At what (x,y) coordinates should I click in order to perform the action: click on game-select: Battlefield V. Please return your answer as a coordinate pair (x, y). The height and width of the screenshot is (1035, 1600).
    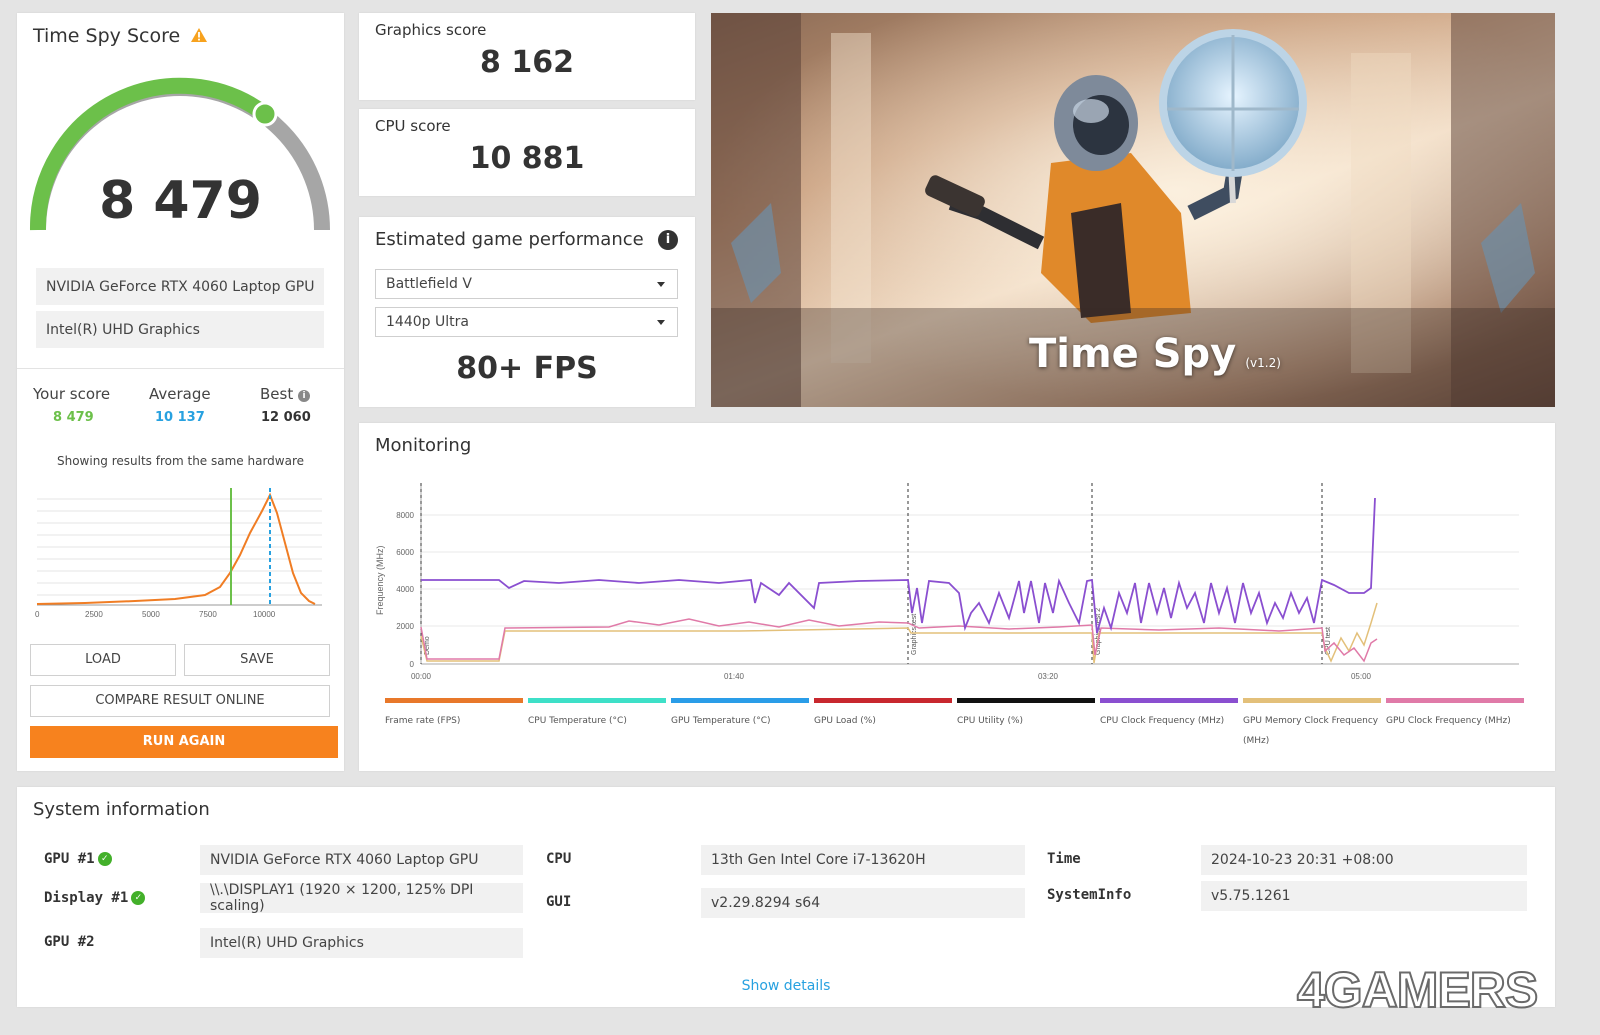
    Looking at the image, I should click on (526, 284).